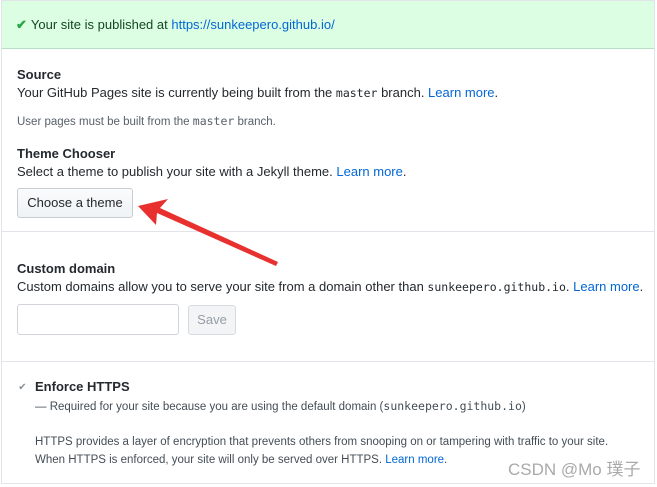 The height and width of the screenshot is (487, 657). Describe the element at coordinates (82, 386) in the screenshot. I see `enforce-https-label: Enforce HTTPS` at that location.